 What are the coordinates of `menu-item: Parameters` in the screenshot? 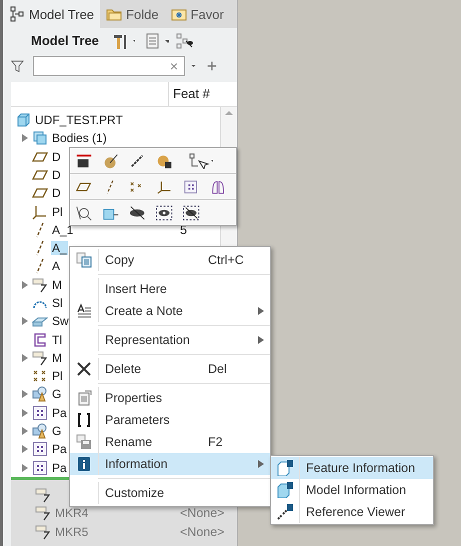 It's located at (170, 420).